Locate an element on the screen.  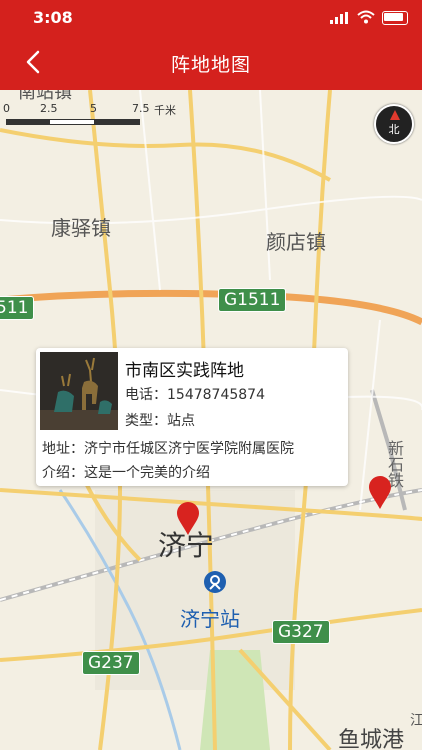
scale-tick-0: 0 is located at coordinates (6, 108).